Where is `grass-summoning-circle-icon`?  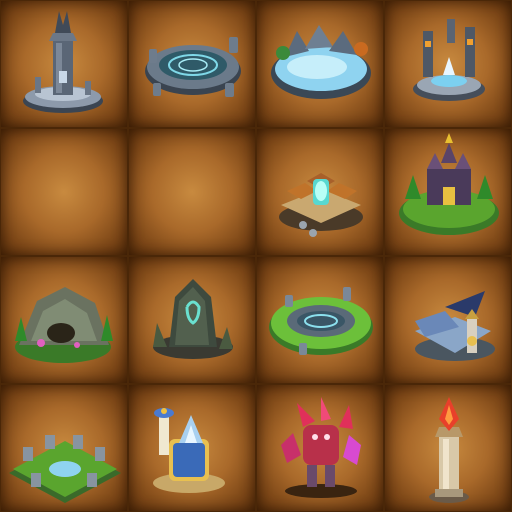
grass-summoning-circle-icon is located at coordinates (321, 321).